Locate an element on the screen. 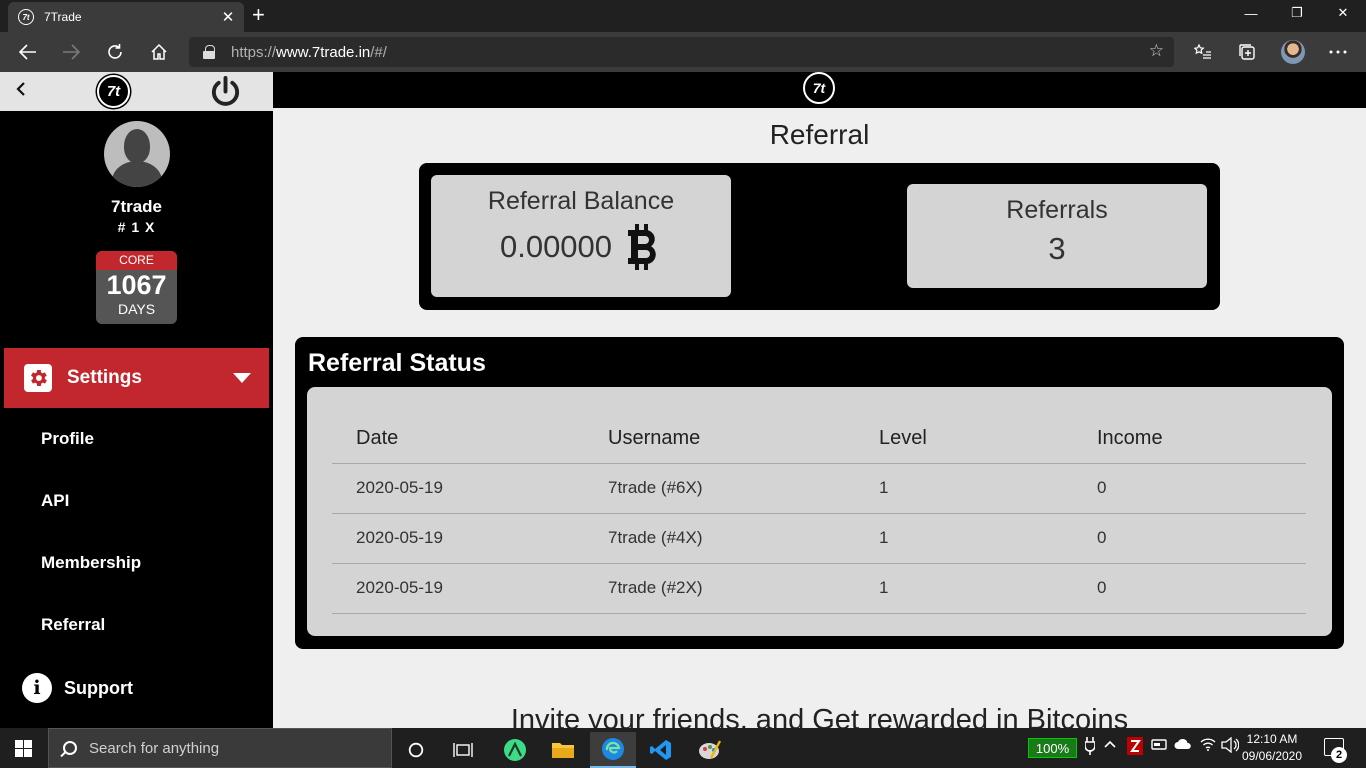 This screenshot has width=1366, height=768. support-label: Support is located at coordinates (98, 687).